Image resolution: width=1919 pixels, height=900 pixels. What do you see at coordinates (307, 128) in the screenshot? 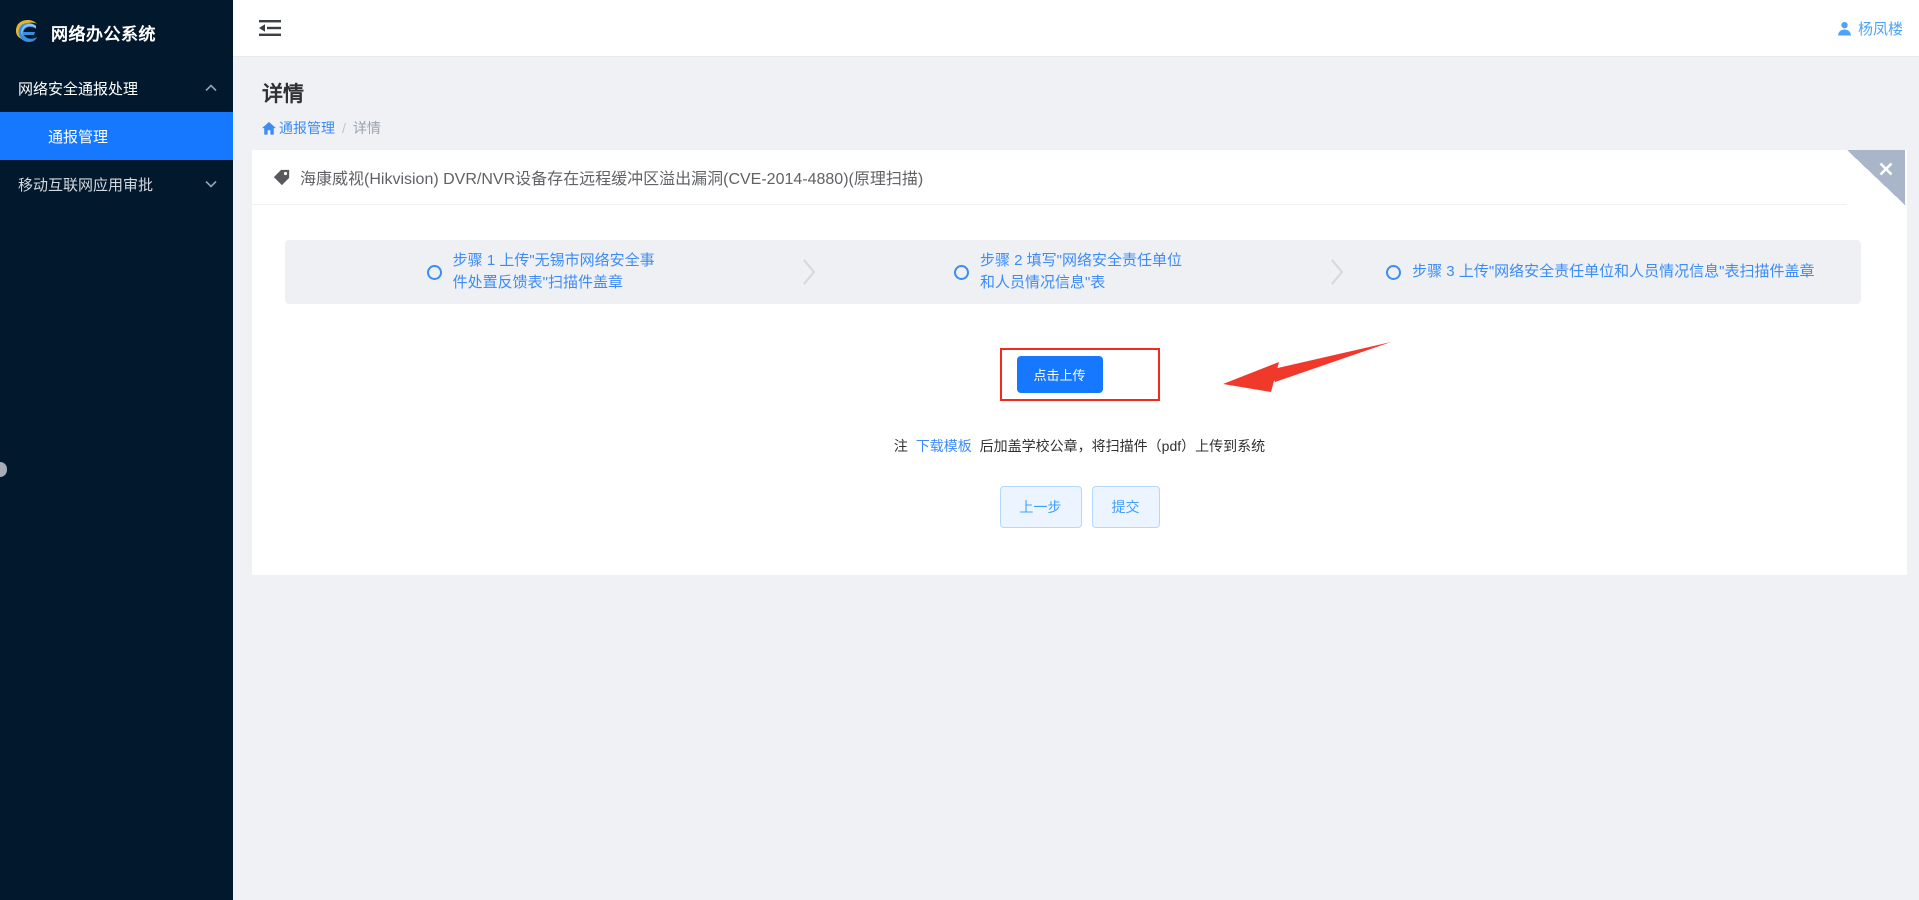
I see `breadcrumb-root-label: 通报管理` at bounding box center [307, 128].